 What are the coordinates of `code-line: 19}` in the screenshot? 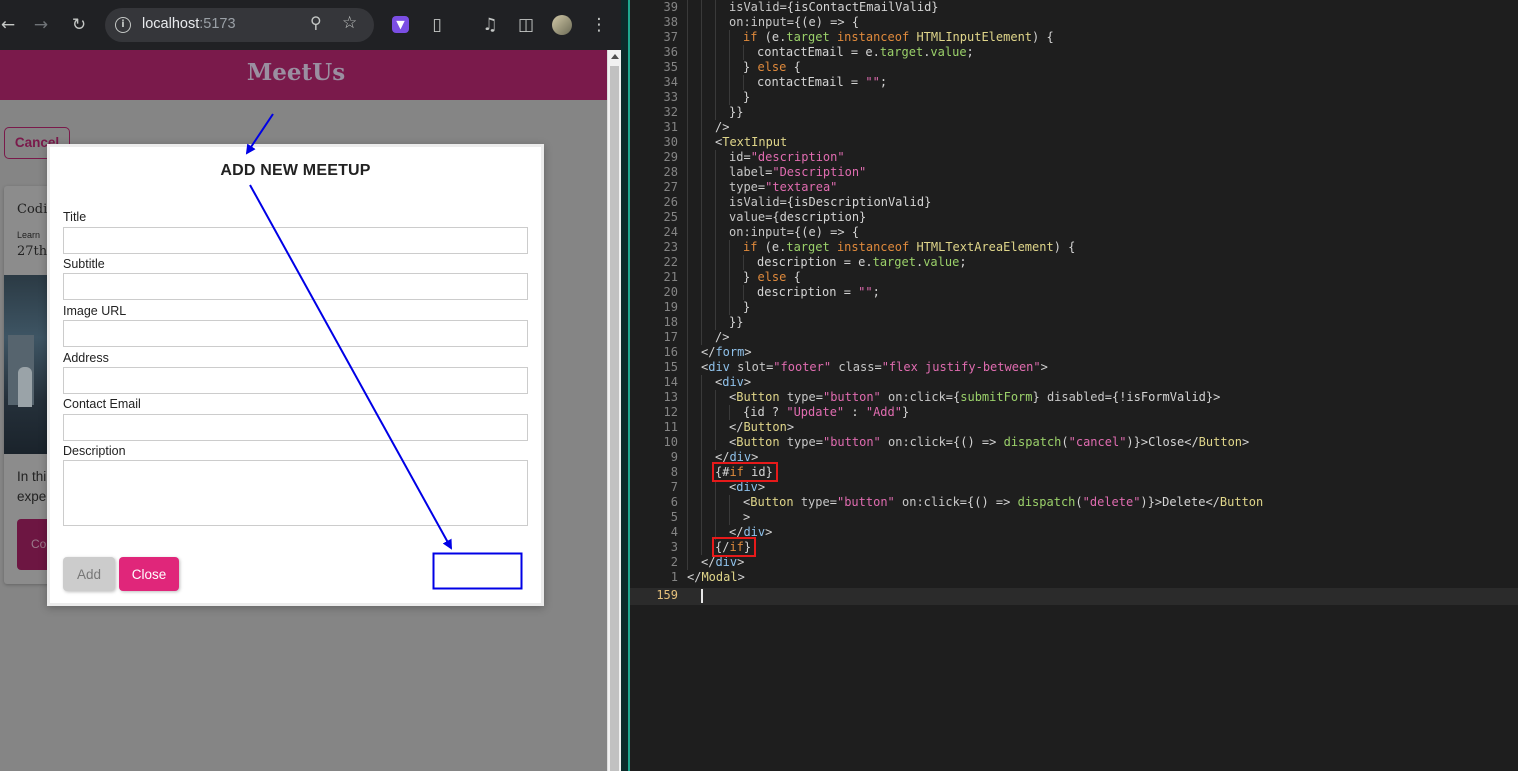 It's located at (1074, 307).